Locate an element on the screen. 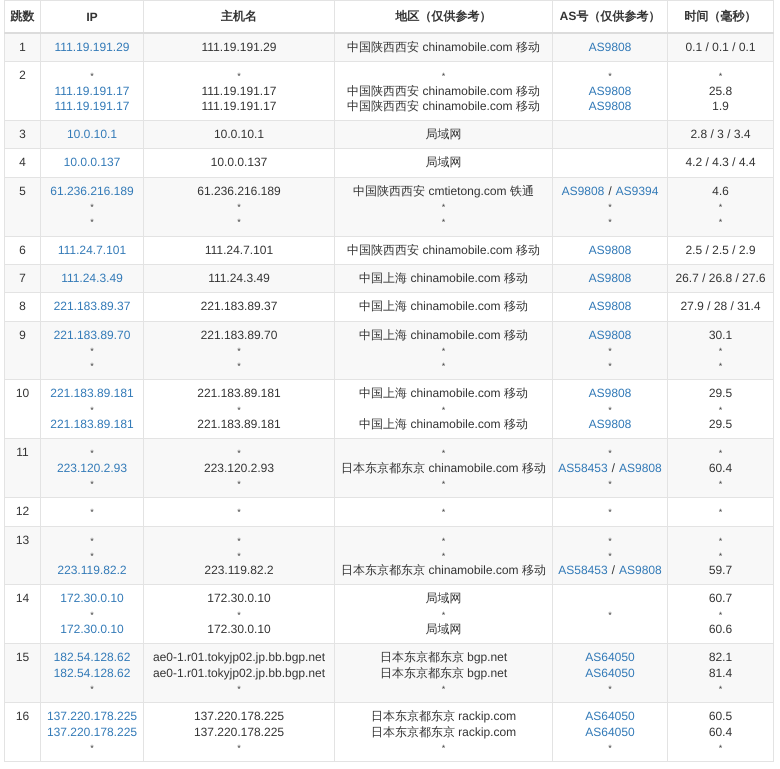  latency-value: 1.9 is located at coordinates (720, 105).